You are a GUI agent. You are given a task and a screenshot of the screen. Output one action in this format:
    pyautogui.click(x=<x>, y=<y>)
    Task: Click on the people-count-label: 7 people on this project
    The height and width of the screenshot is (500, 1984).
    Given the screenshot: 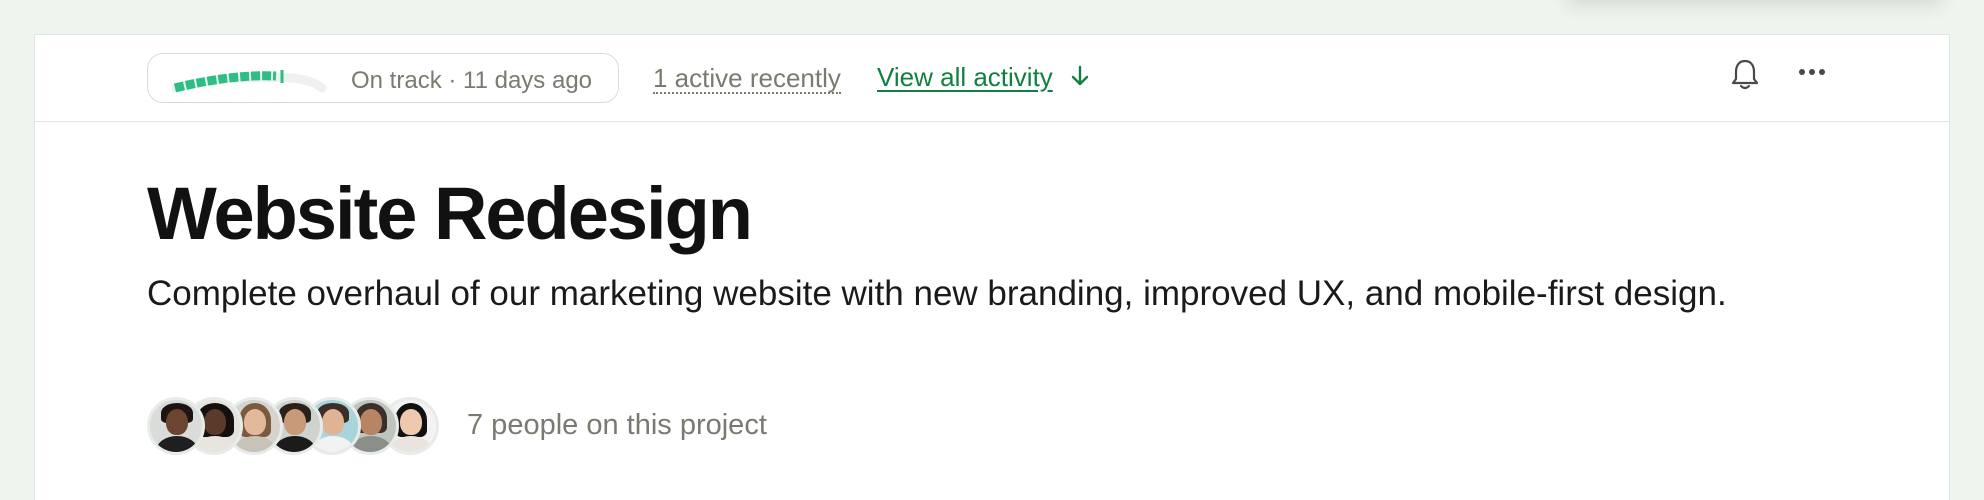 What is the action you would take?
    pyautogui.click(x=617, y=425)
    